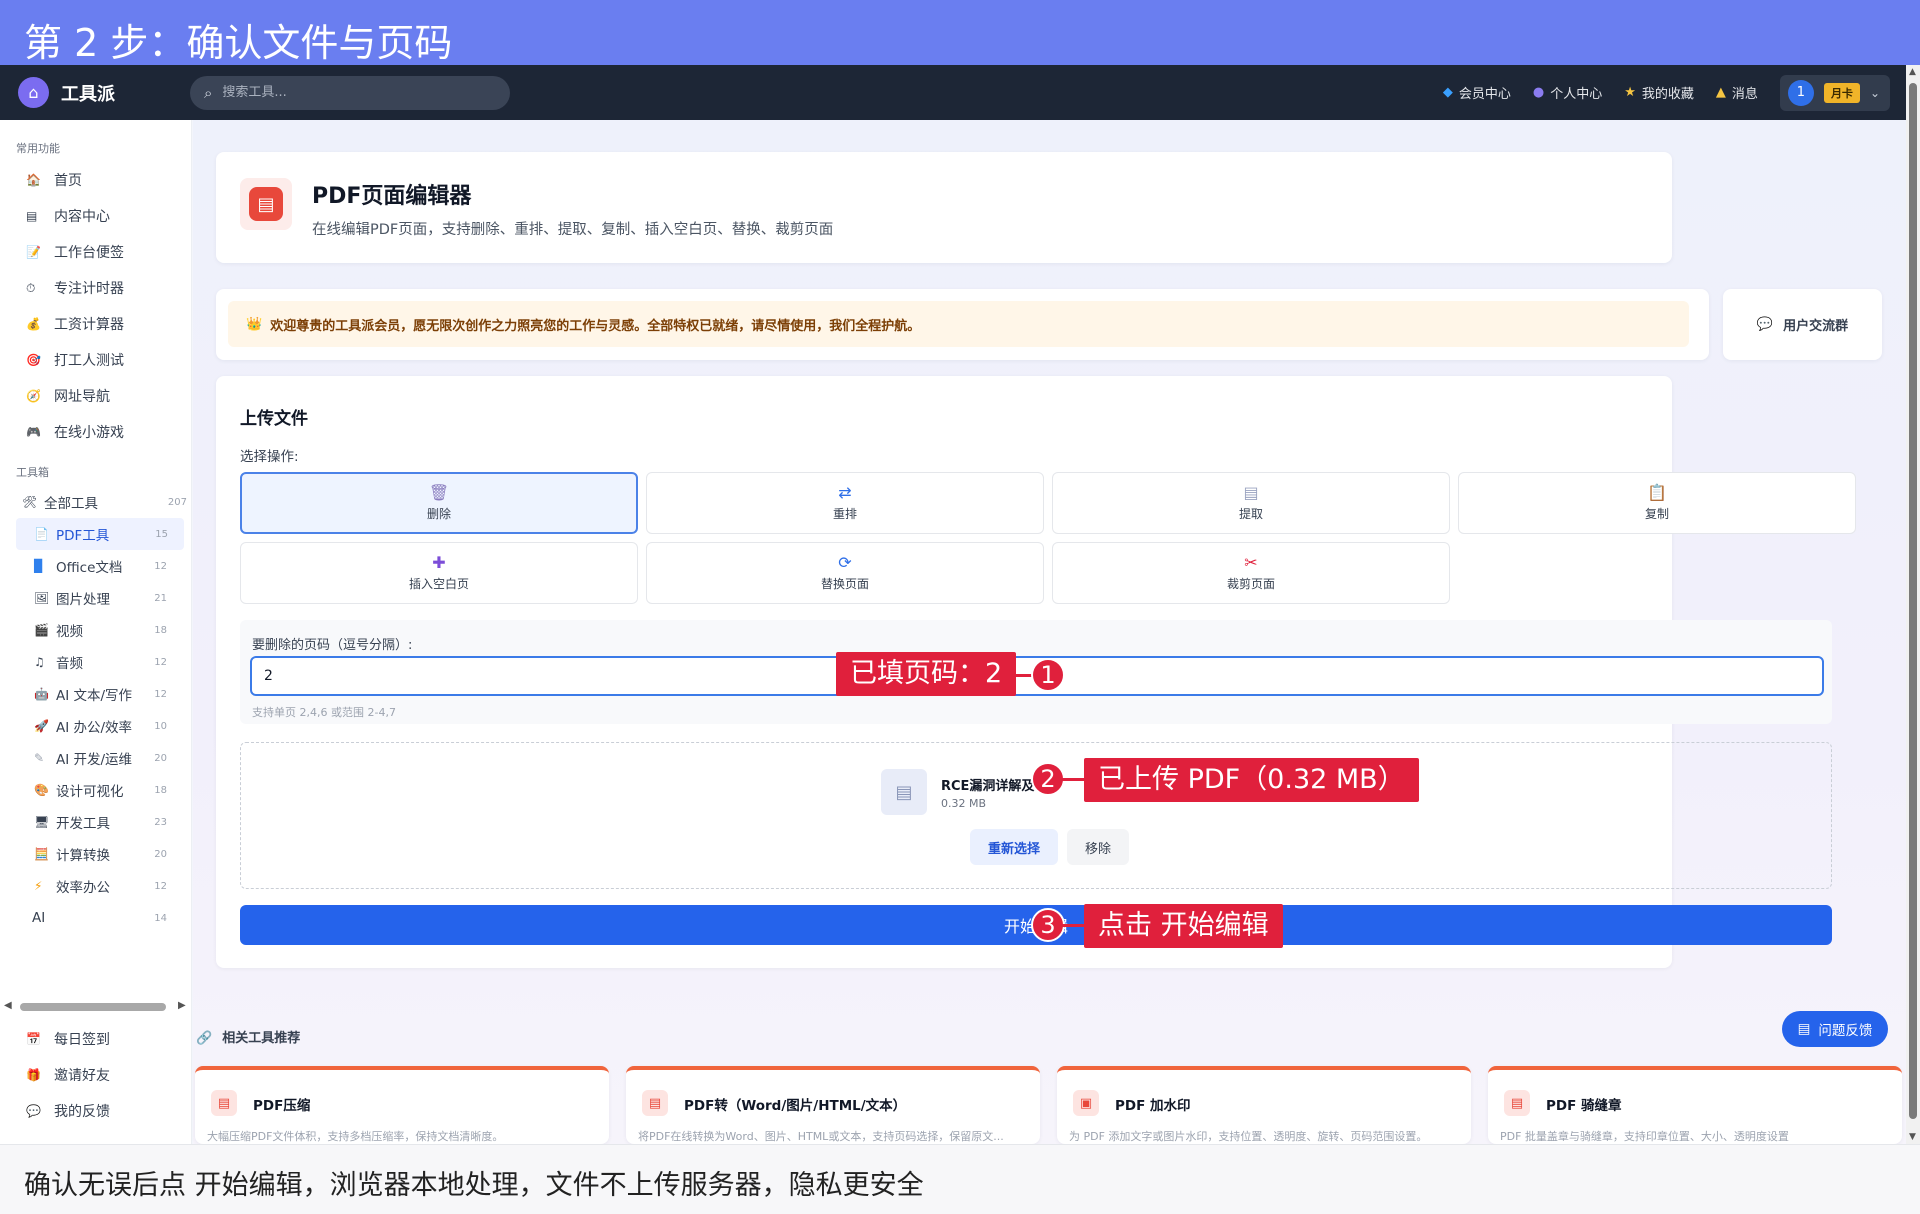  Describe the element at coordinates (1251, 780) in the screenshot. I see `annotation-file-uploaded: 已上传 PDF（0.32 MB）` at that location.